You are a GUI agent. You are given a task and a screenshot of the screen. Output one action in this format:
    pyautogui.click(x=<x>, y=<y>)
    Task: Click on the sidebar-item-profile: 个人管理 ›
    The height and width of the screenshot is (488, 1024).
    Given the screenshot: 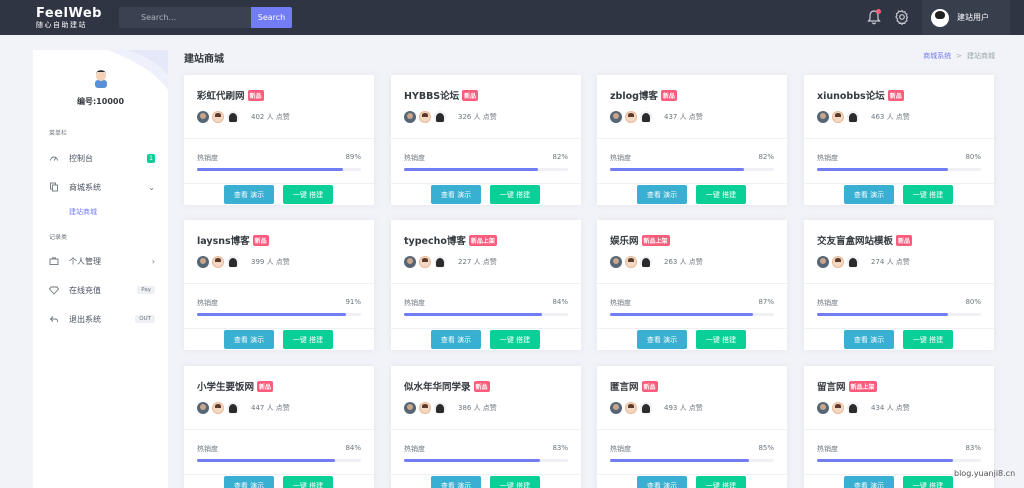 What is the action you would take?
    pyautogui.click(x=102, y=261)
    